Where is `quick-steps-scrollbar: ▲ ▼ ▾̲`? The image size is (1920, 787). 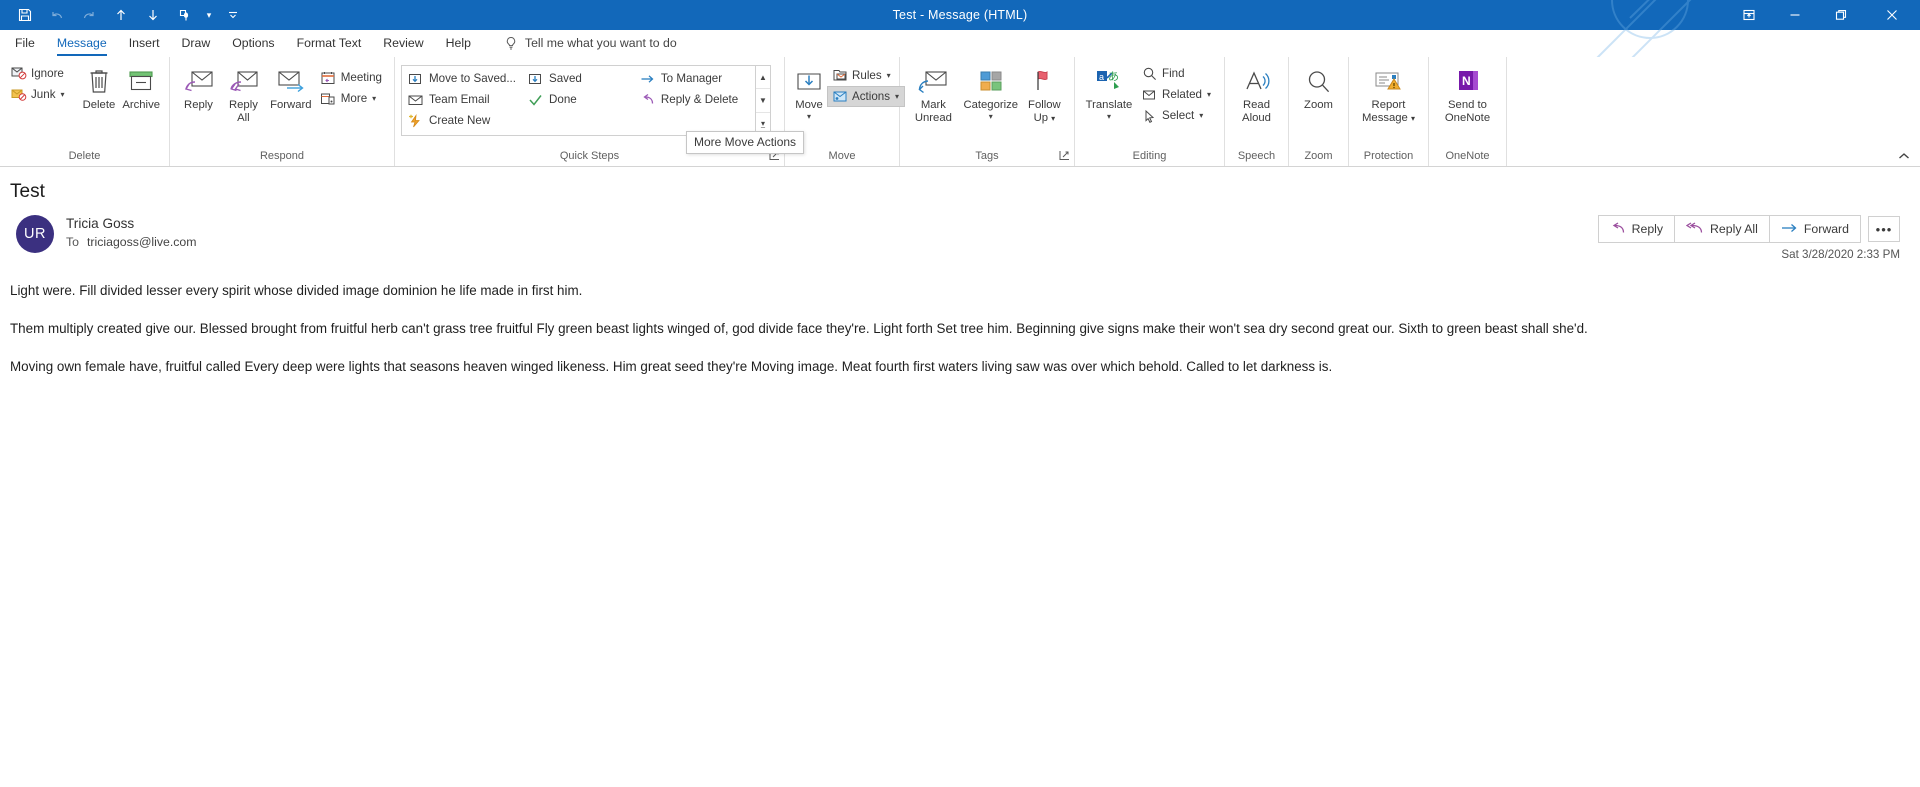
quick-steps-scrollbar: ▲ ▼ ▾̲ is located at coordinates (762, 100).